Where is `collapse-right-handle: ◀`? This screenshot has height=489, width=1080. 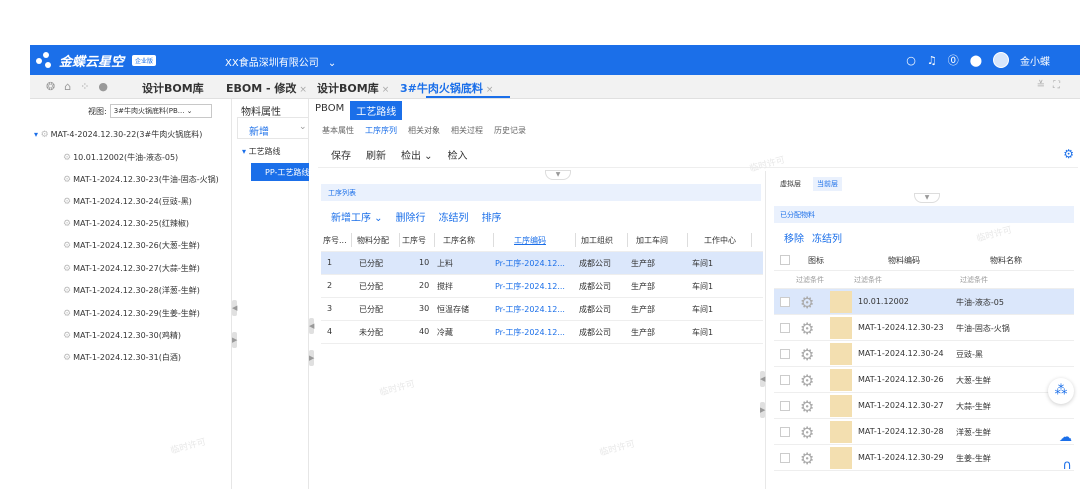
collapse-right-handle: ◀ is located at coordinates (762, 379).